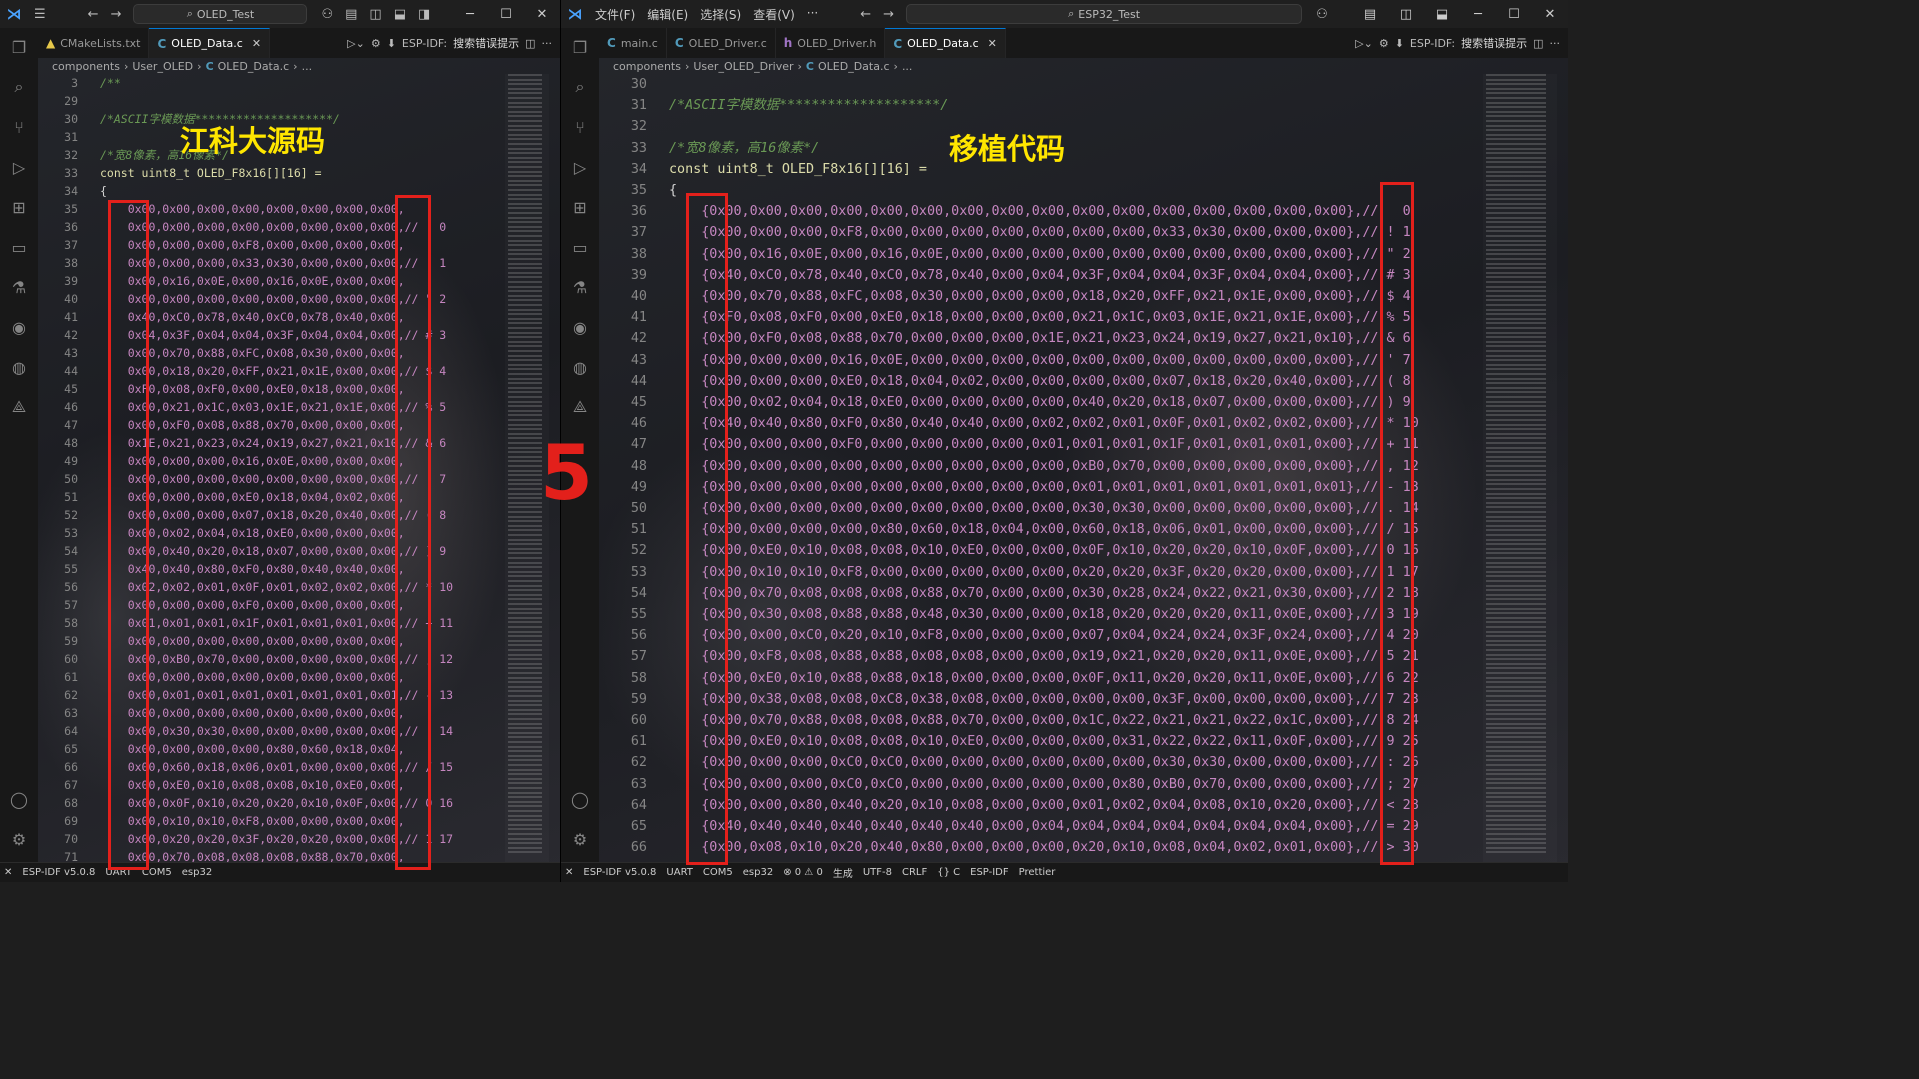  I want to click on command-center-search: ⌕ ESP32_Test, so click(1104, 14).